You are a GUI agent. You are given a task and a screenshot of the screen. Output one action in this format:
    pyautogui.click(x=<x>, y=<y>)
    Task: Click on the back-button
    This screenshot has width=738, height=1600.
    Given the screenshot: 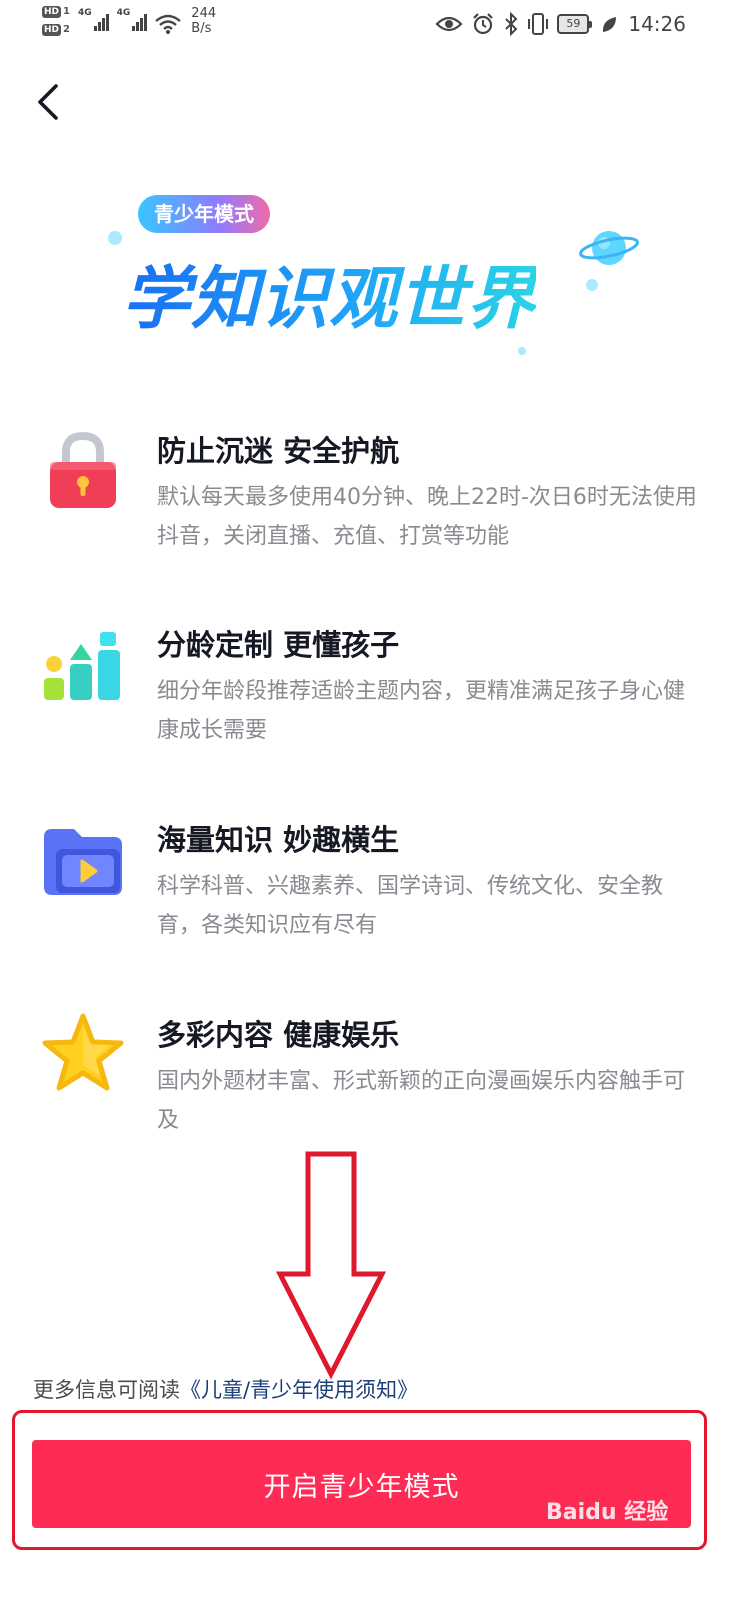 What is the action you would take?
    pyautogui.click(x=52, y=102)
    